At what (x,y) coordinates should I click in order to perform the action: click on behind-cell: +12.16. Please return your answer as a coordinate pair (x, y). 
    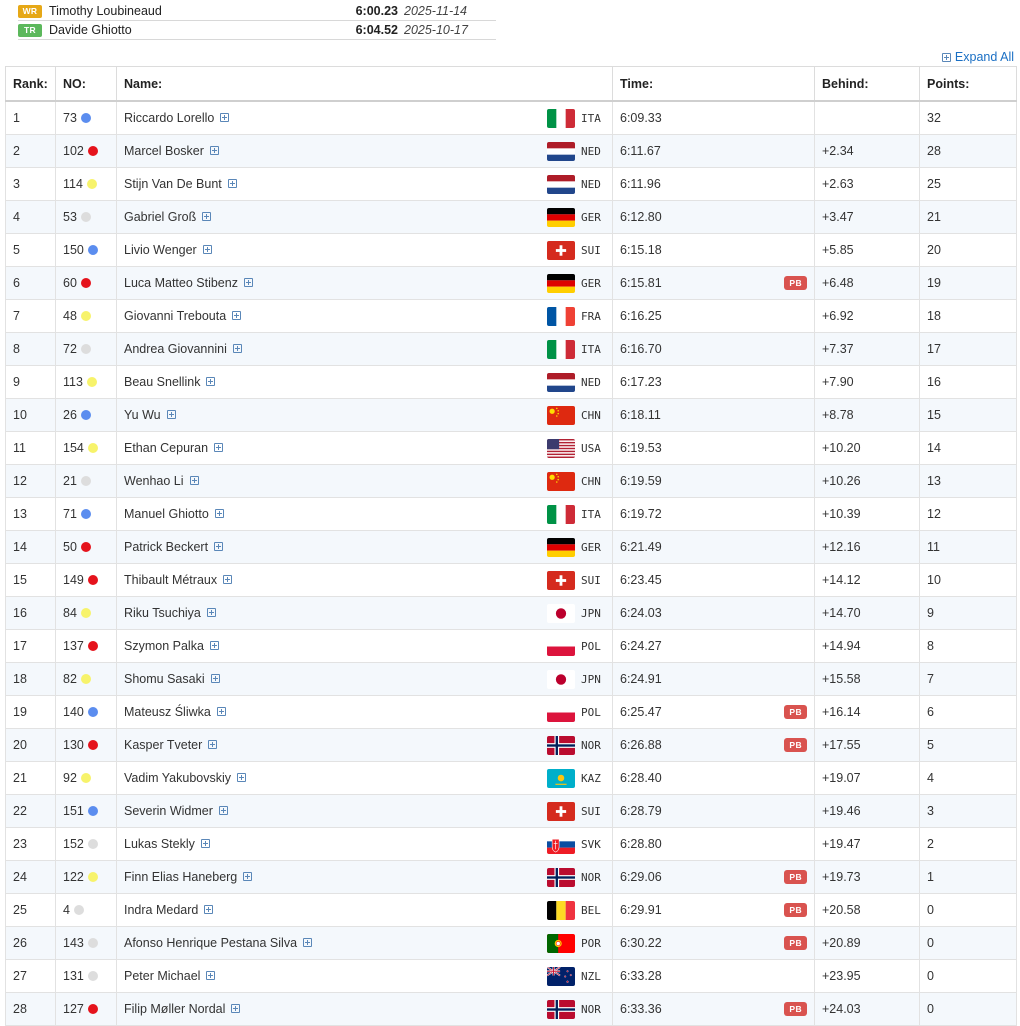
    Looking at the image, I should click on (867, 547).